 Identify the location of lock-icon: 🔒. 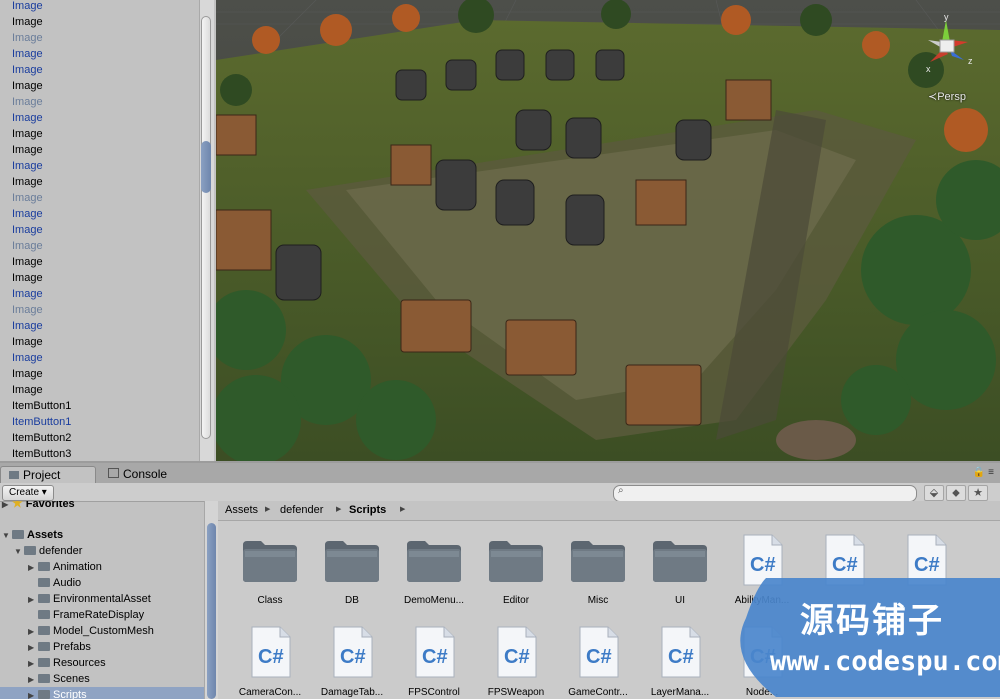
(979, 472).